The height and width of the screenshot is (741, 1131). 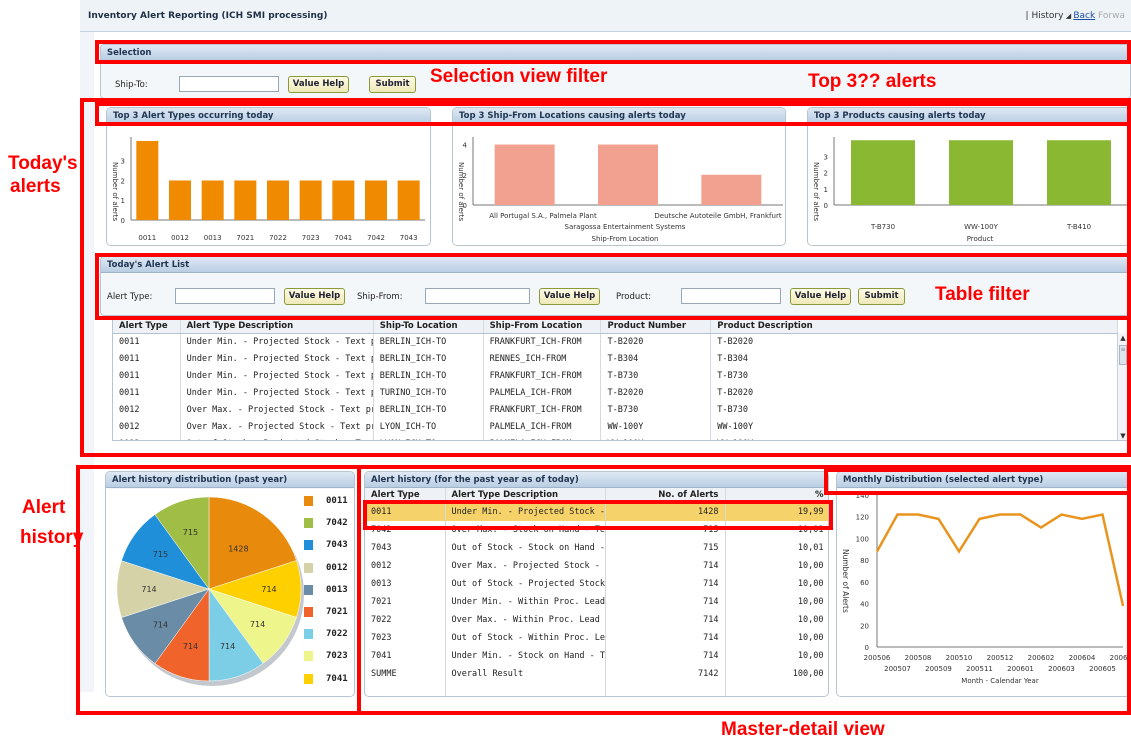 What do you see at coordinates (1123, 355) in the screenshot?
I see `scroll-thumb: ≡` at bounding box center [1123, 355].